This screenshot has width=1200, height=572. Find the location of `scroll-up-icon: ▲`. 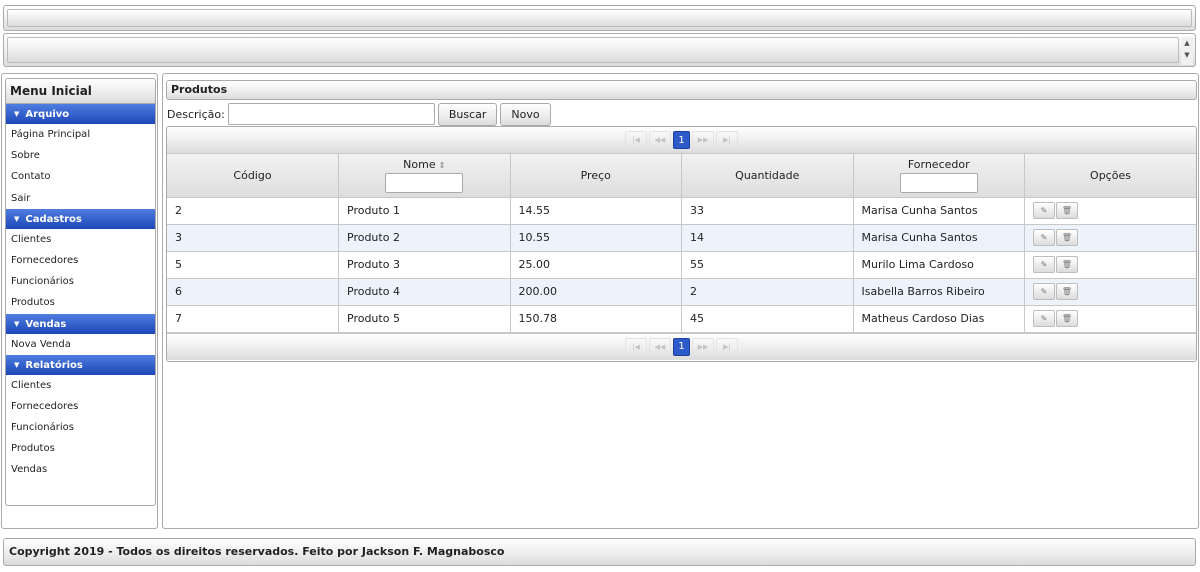

scroll-up-icon: ▲ is located at coordinates (1187, 43).